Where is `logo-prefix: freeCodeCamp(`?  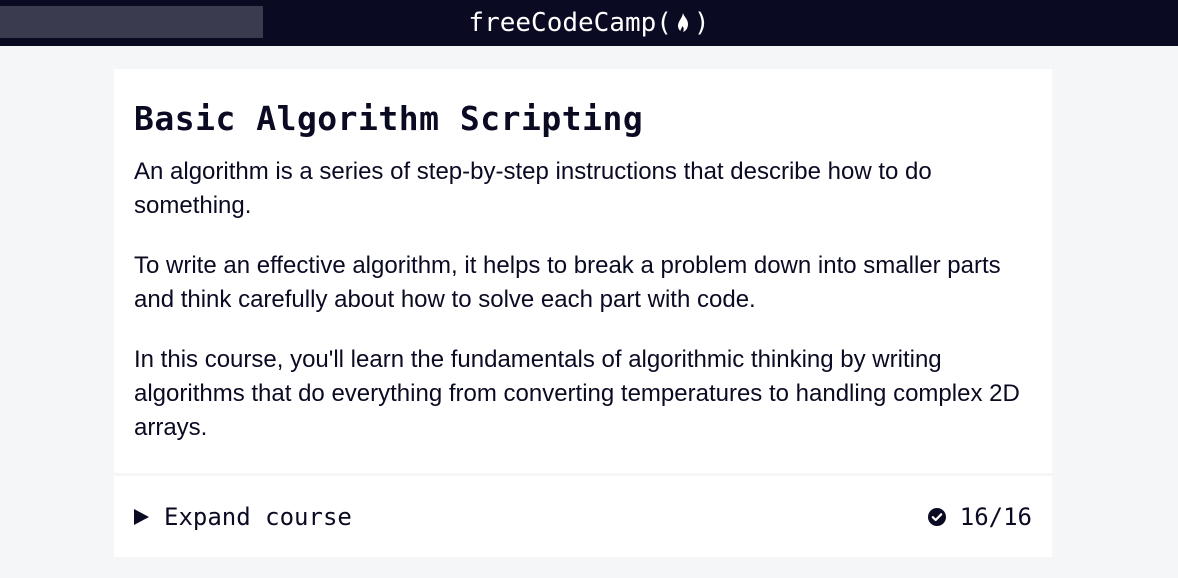
logo-prefix: freeCodeCamp( is located at coordinates (570, 23).